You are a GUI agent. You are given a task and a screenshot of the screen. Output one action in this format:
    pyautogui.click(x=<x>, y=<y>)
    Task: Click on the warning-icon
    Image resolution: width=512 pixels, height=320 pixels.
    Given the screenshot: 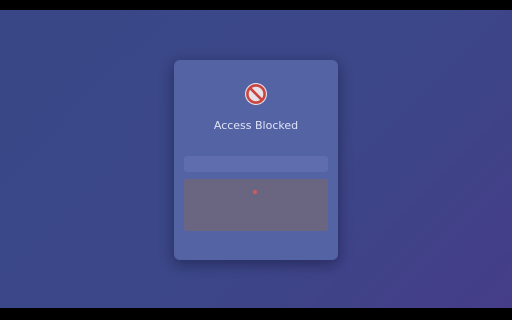 What is the action you would take?
    pyautogui.click(x=255, y=192)
    